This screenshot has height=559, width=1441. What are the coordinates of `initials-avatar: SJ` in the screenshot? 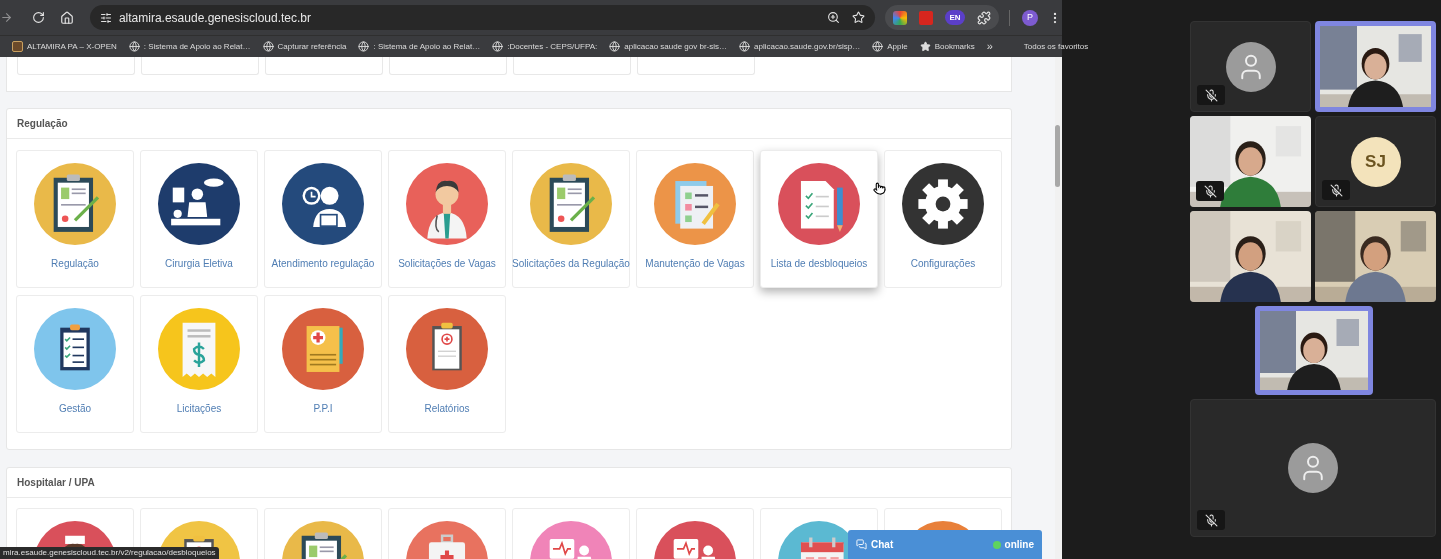 It's located at (1375, 161).